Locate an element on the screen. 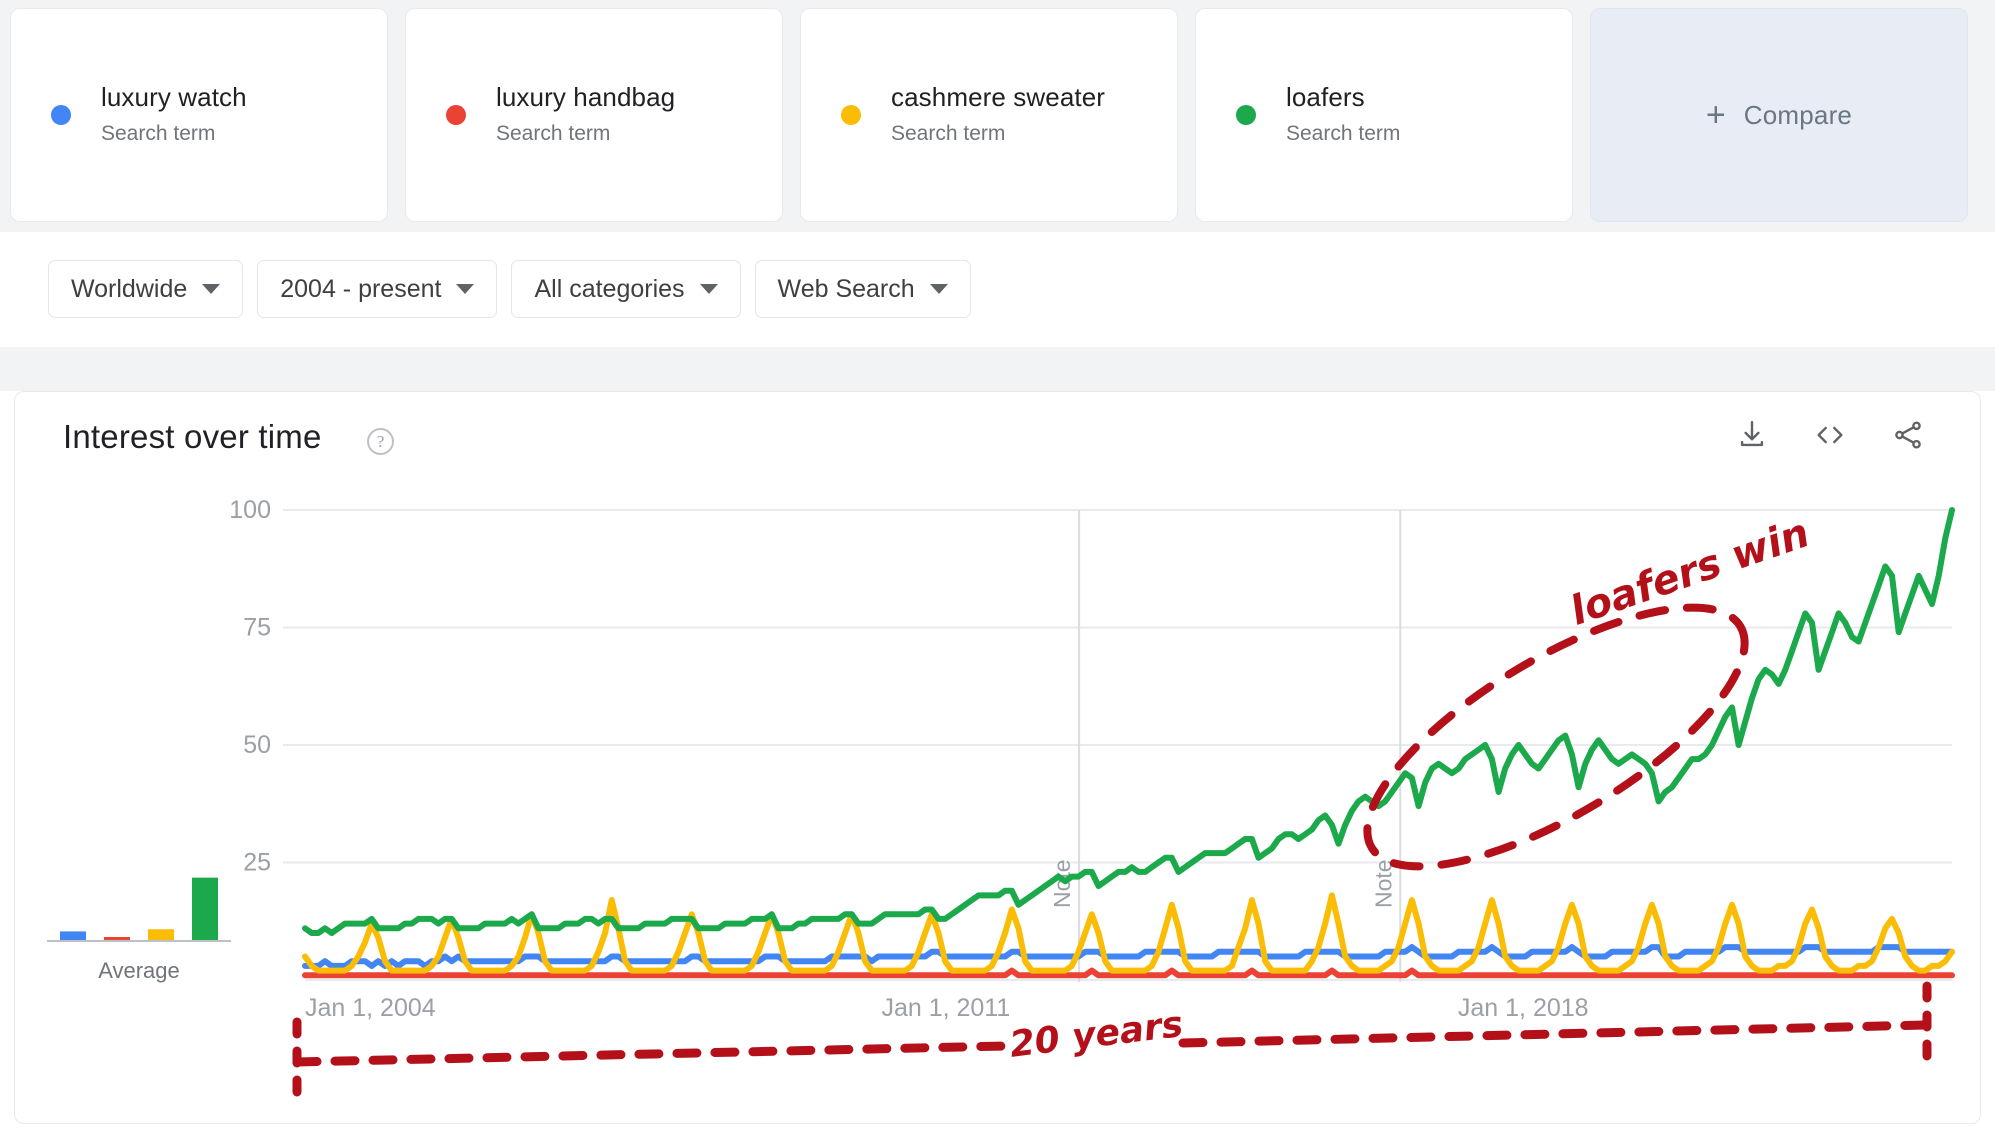  note-marker-label: Note is located at coordinates (1383, 883).